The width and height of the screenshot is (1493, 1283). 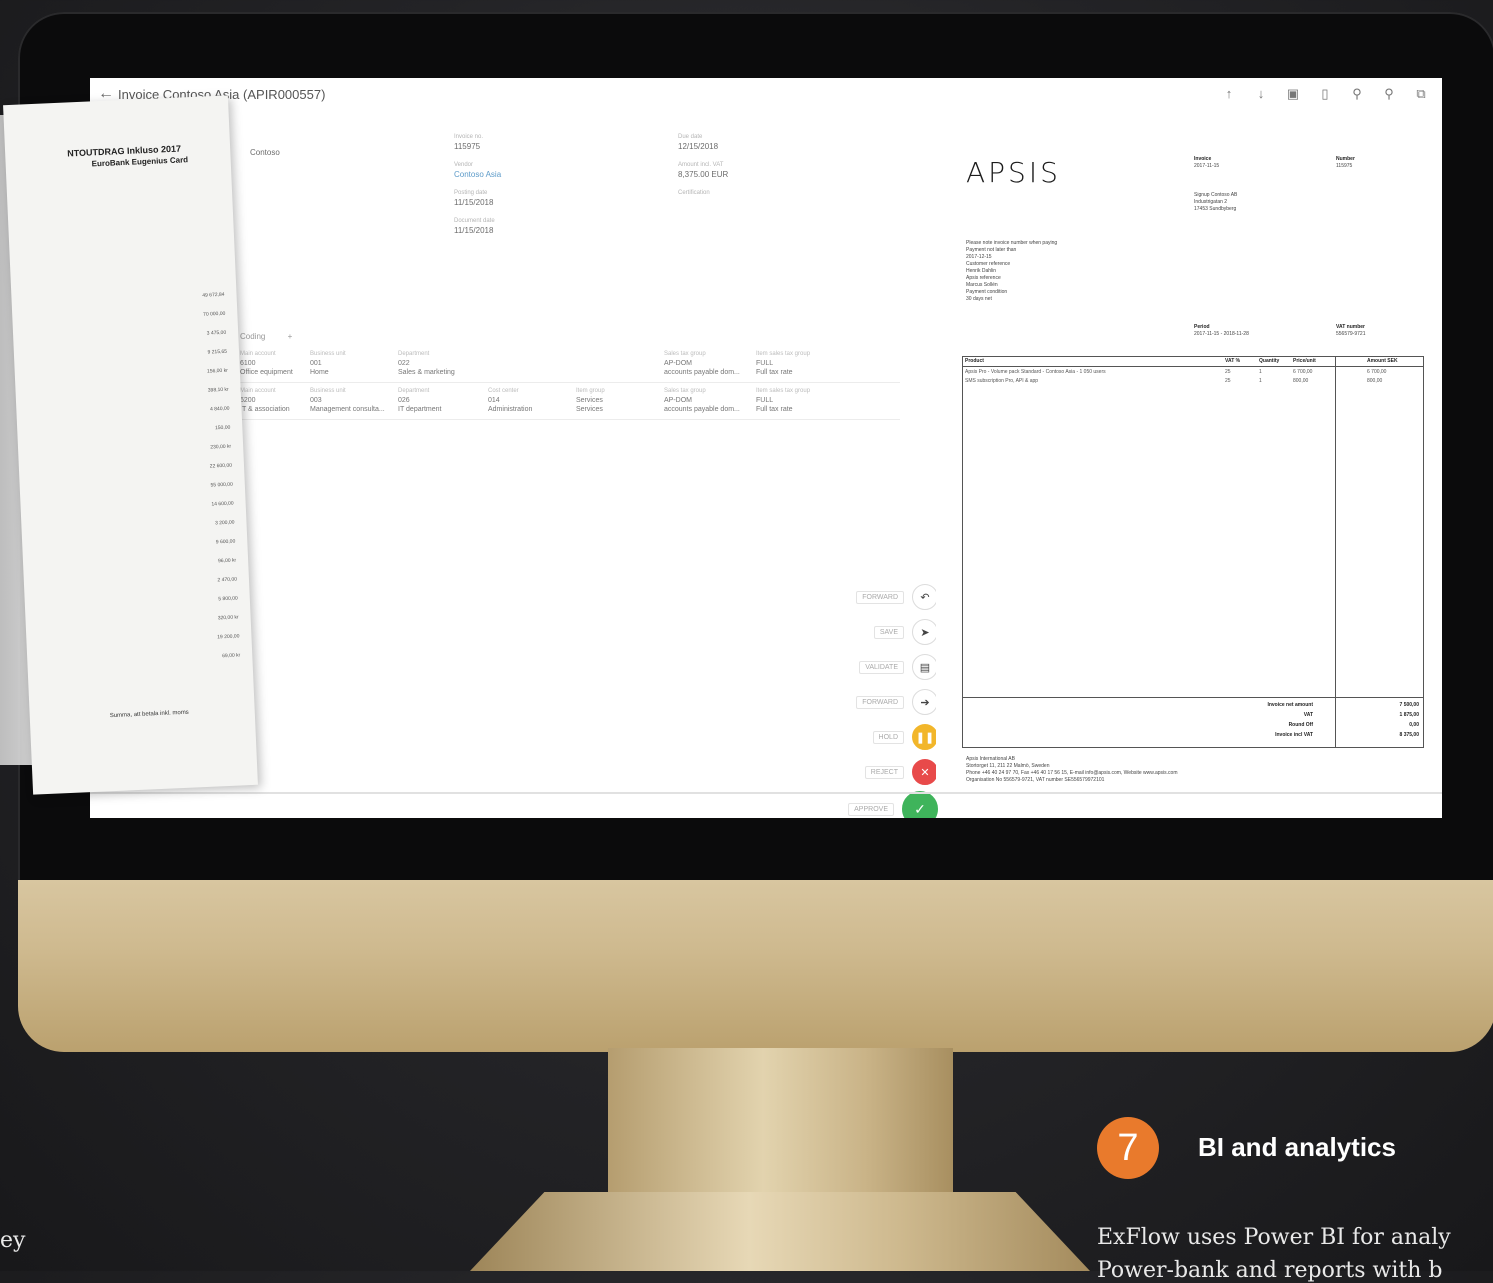 What do you see at coordinates (1229, 94) in the screenshot?
I see `arrow-up-icon: ↑` at bounding box center [1229, 94].